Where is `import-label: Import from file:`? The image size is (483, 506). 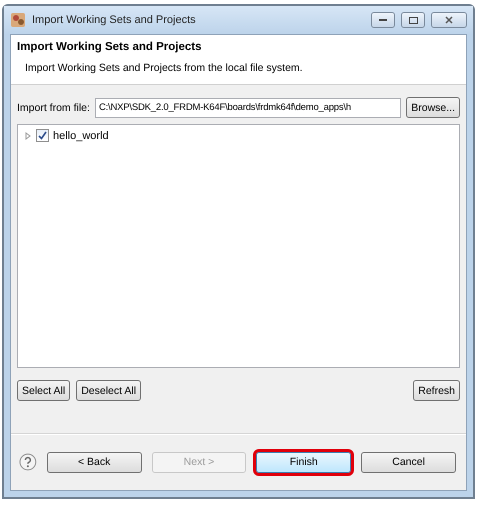 import-label: Import from file: is located at coordinates (53, 108).